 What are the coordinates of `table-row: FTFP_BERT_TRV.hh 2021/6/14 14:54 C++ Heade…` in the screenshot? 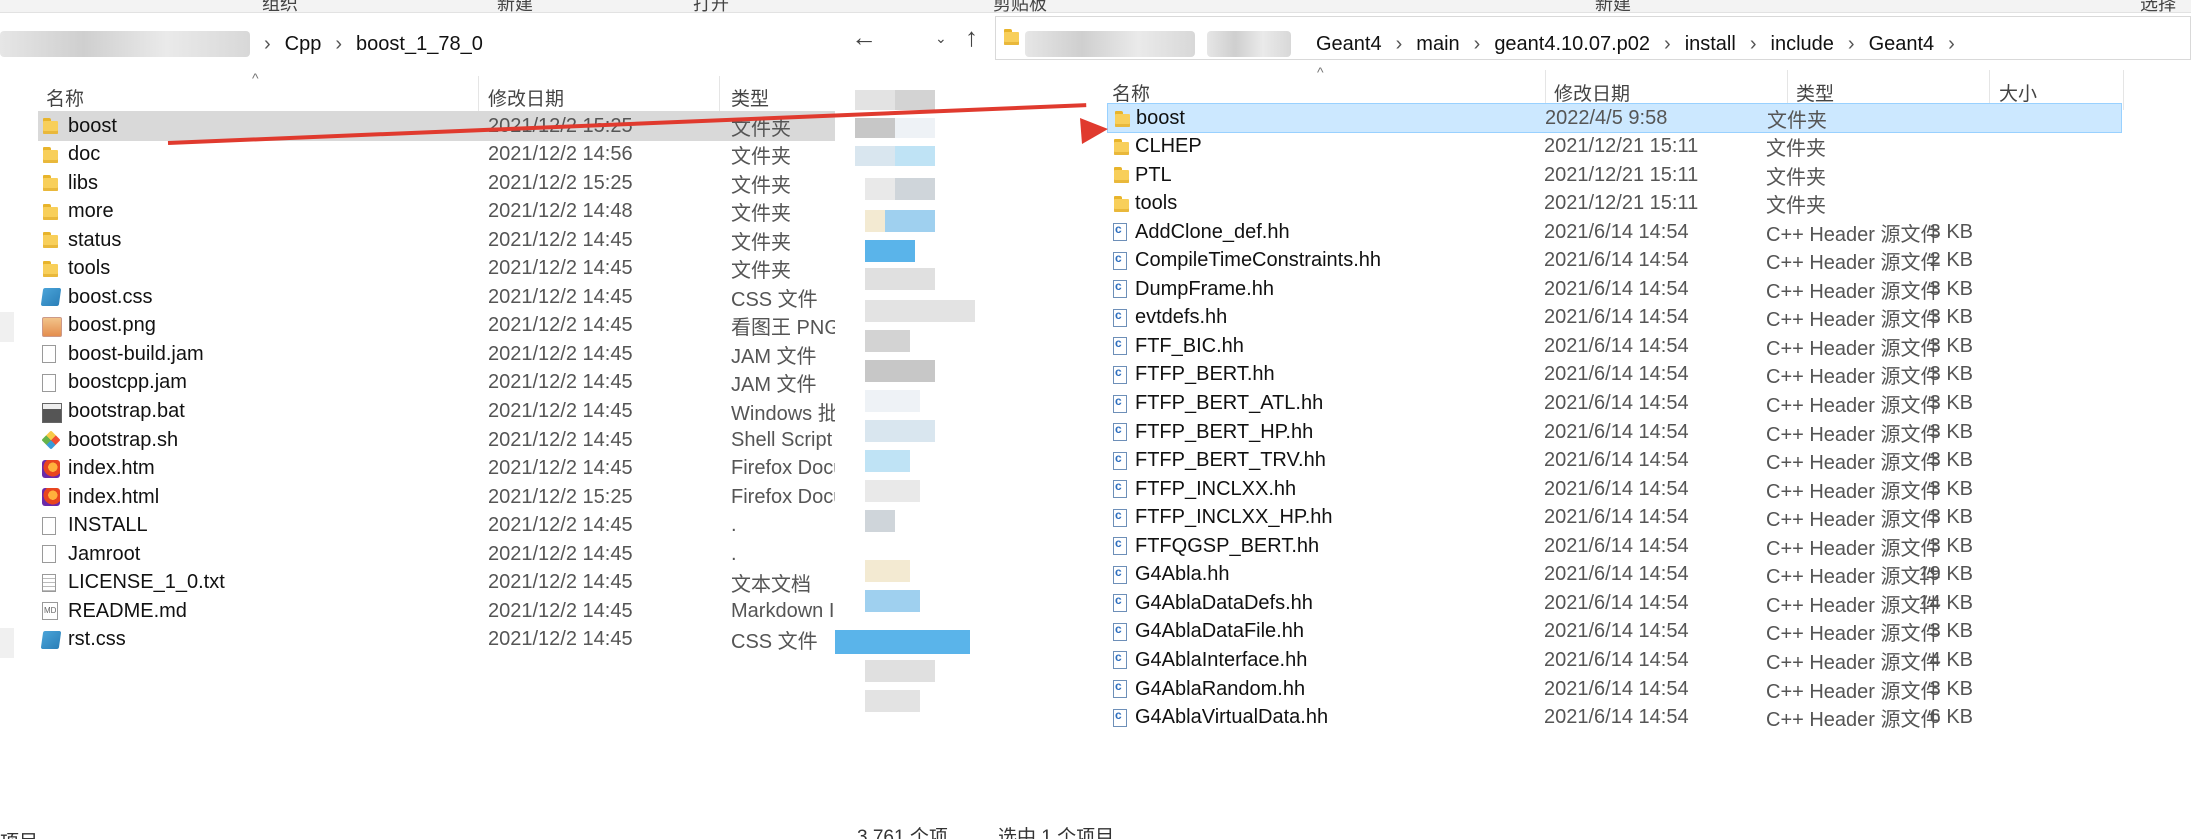 It's located at (1540, 461).